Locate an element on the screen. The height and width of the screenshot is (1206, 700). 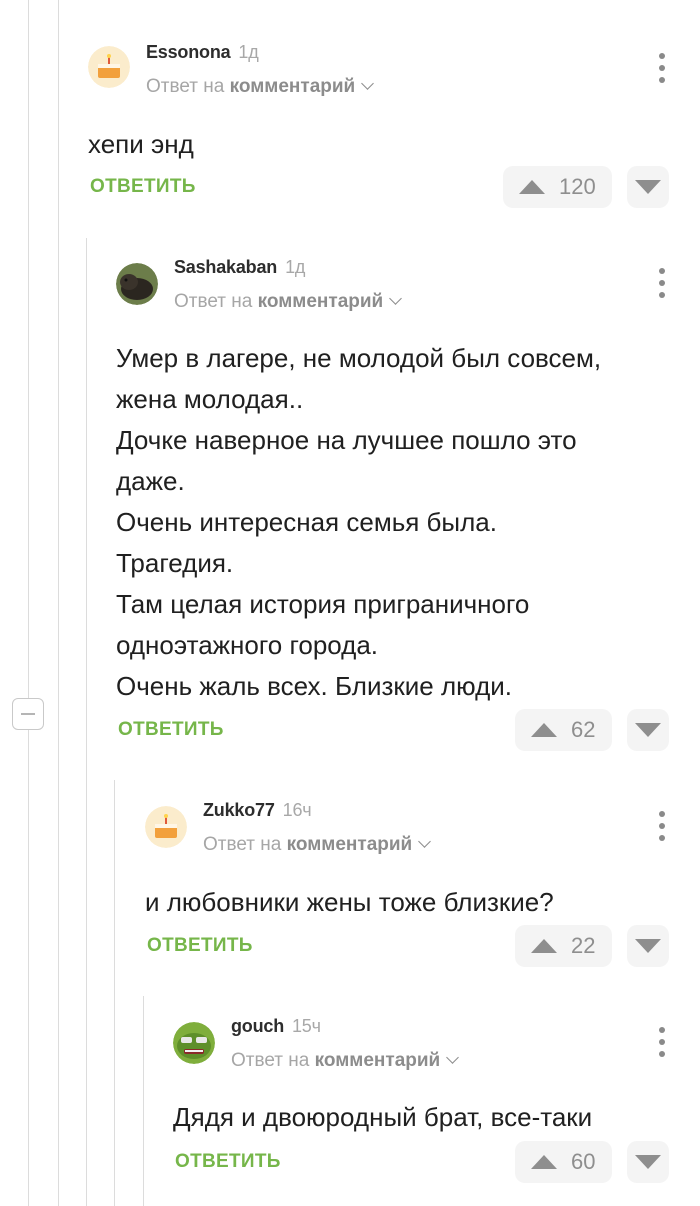
minus-icon is located at coordinates (28, 714).